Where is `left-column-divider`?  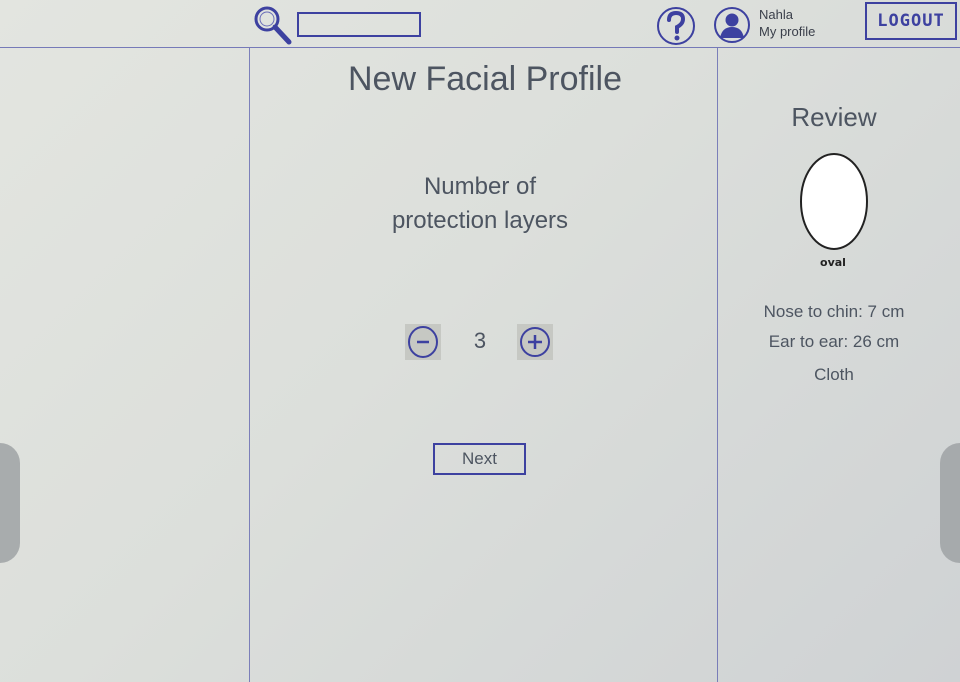
left-column-divider is located at coordinates (249, 365).